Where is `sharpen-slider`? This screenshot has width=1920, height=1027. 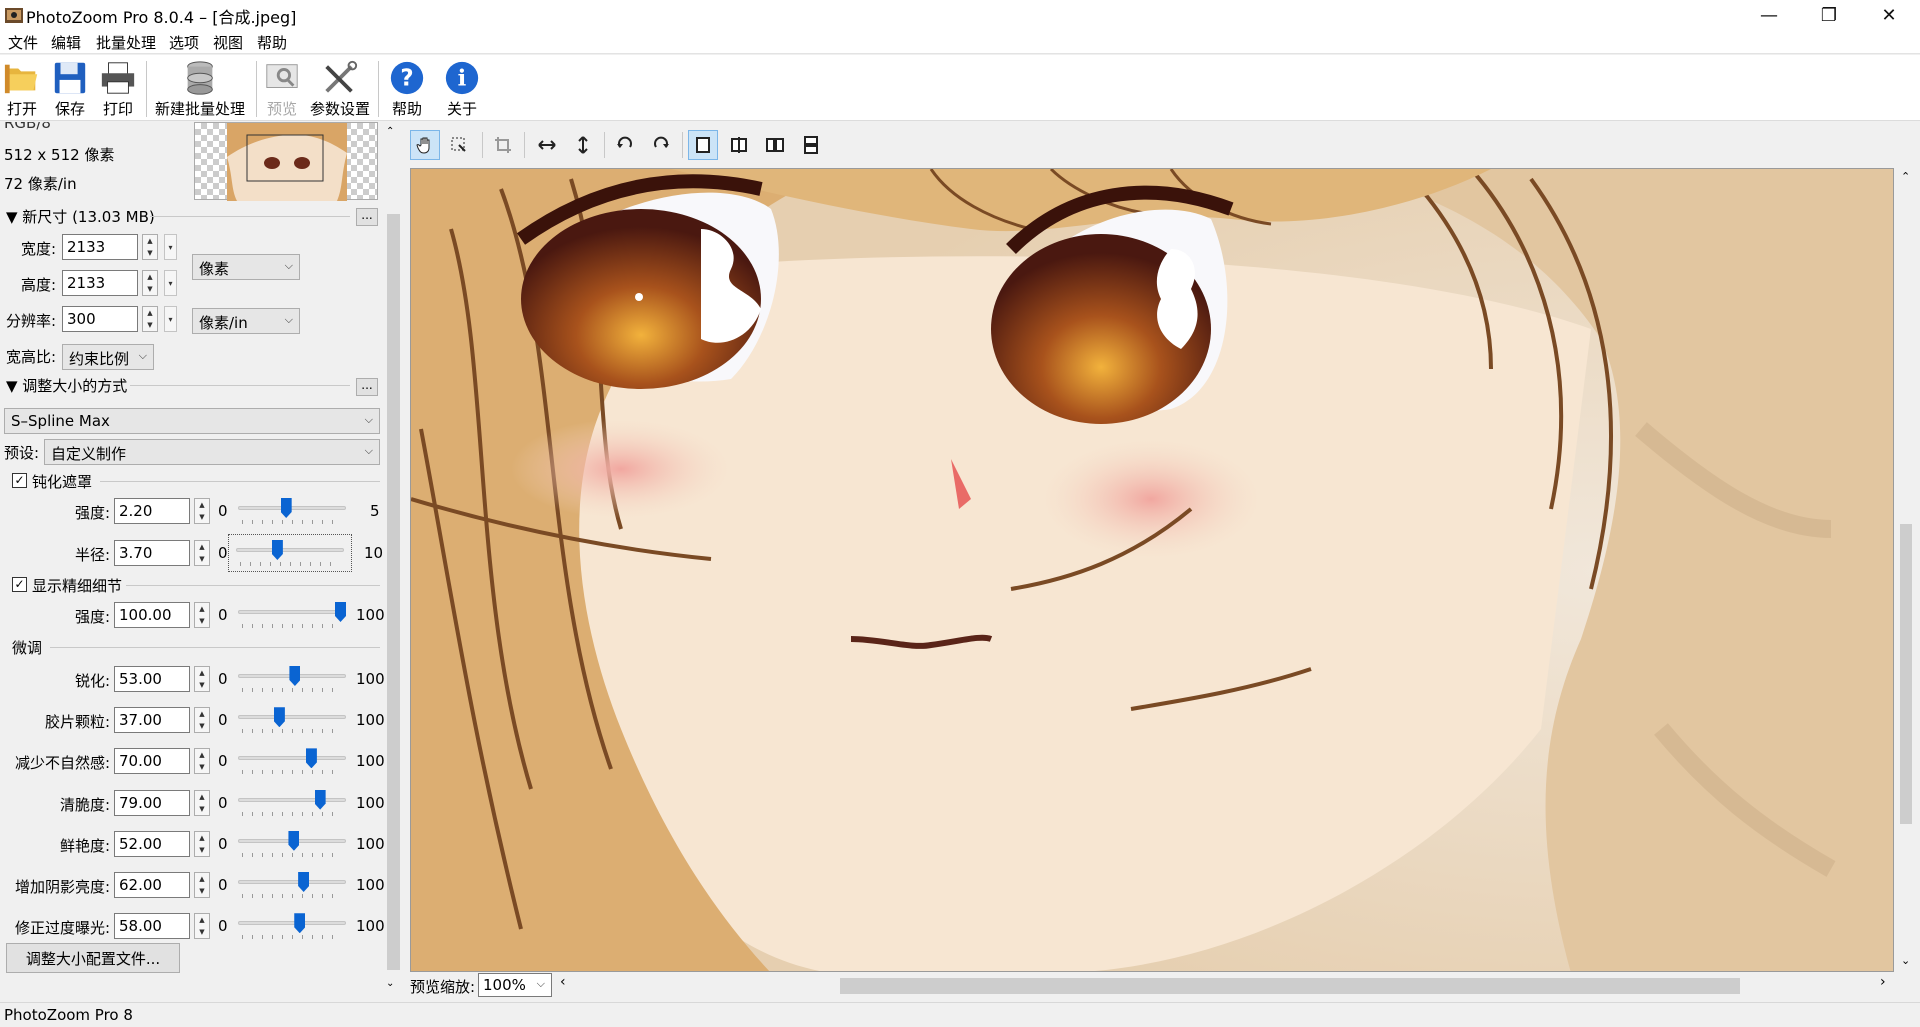
sharpen-slider is located at coordinates (292, 679).